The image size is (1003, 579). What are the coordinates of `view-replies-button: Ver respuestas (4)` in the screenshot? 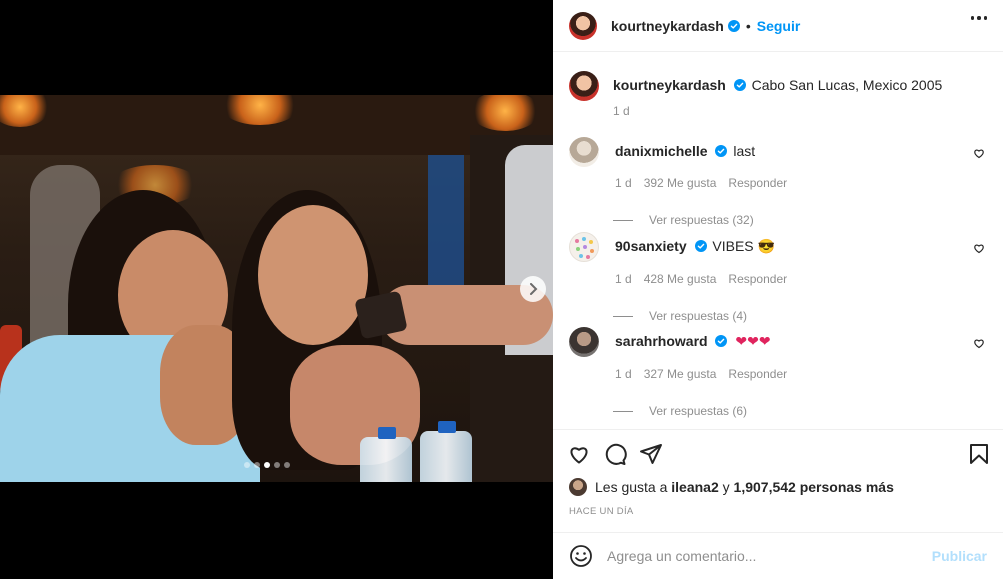 It's located at (800, 316).